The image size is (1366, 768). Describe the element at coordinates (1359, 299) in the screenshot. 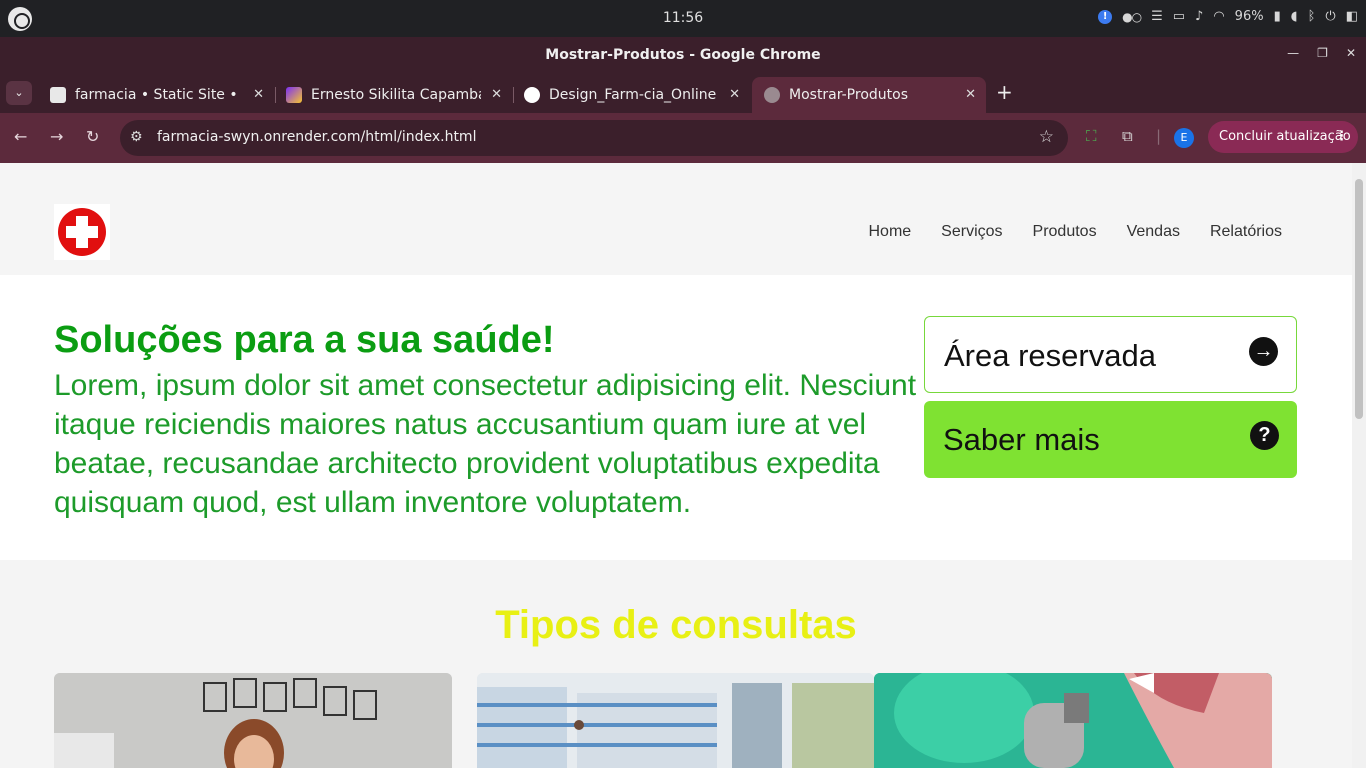

I see `scrollbar-thumb` at that location.